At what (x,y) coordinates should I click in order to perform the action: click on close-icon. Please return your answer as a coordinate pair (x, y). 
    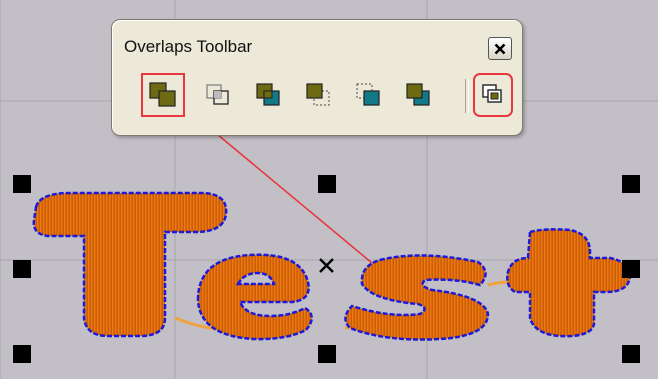
    Looking at the image, I should click on (500, 48).